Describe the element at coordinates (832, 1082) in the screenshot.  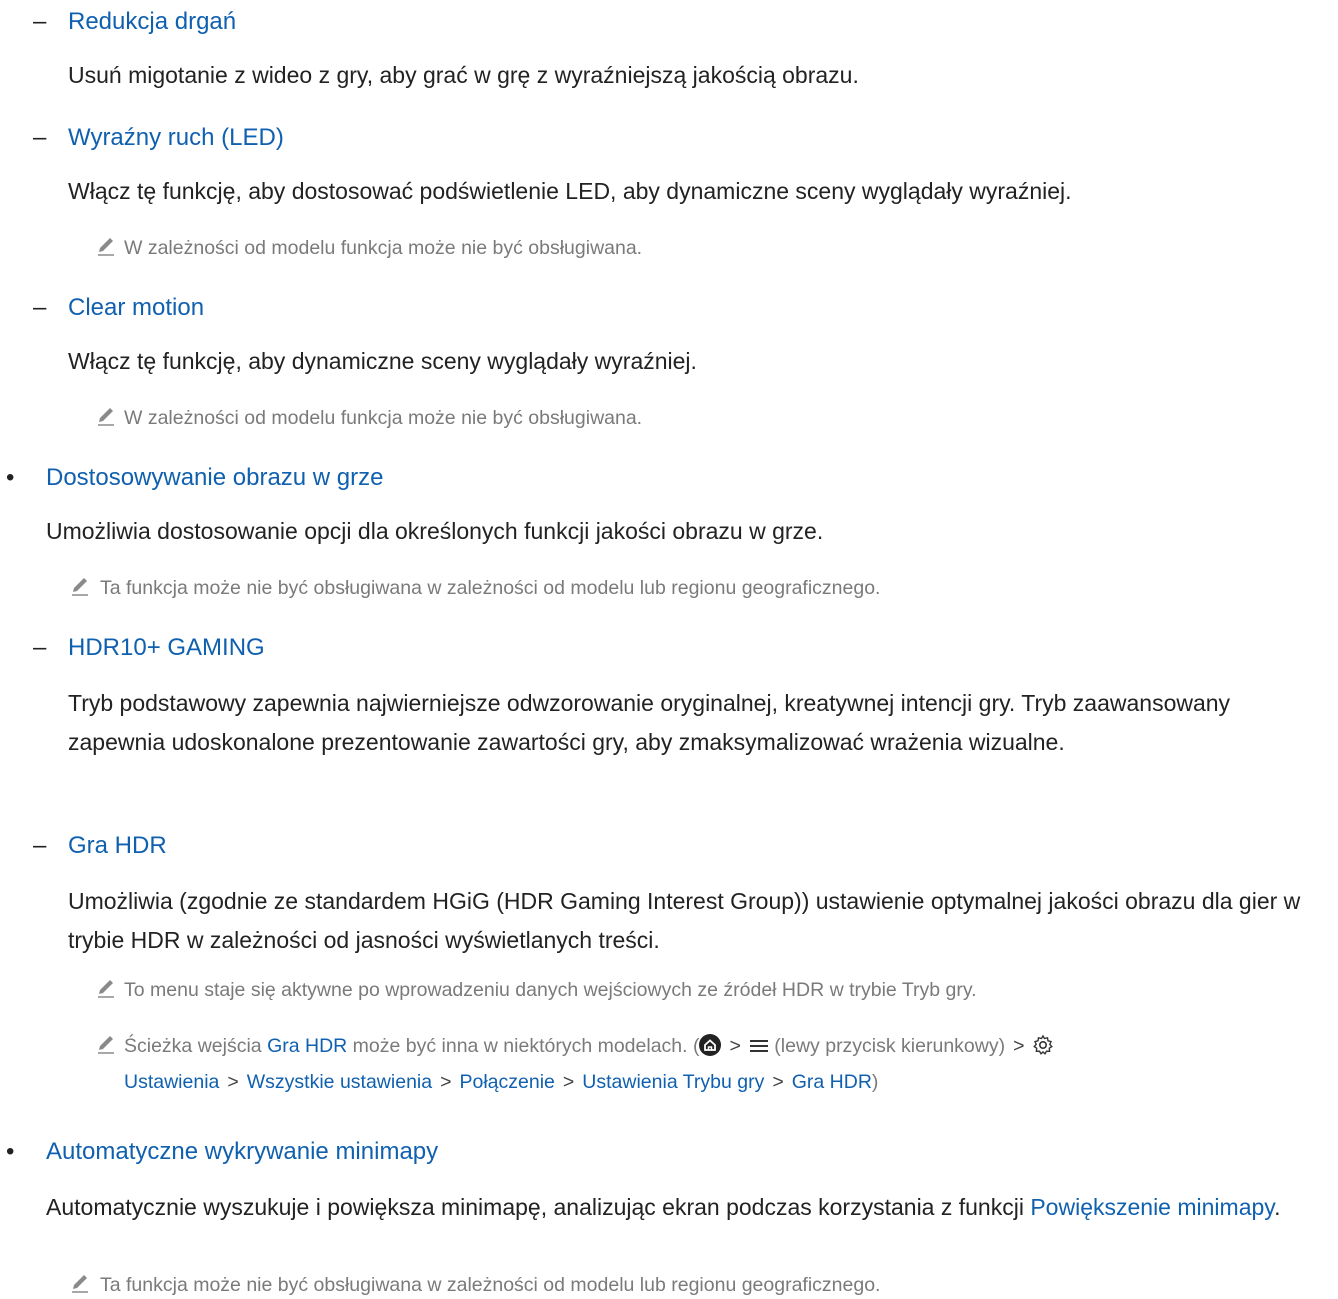
I see `path-gra-hdr: Gra HDR` at that location.